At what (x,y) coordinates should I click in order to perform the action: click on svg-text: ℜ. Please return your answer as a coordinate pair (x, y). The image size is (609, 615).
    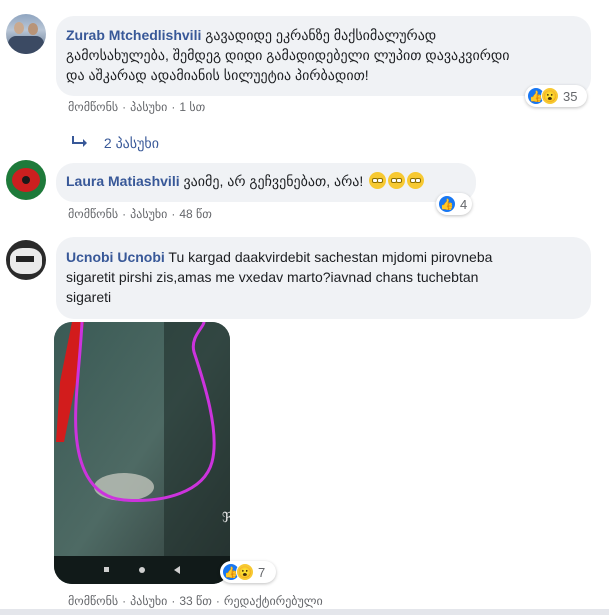
    Looking at the image, I should click on (226, 518).